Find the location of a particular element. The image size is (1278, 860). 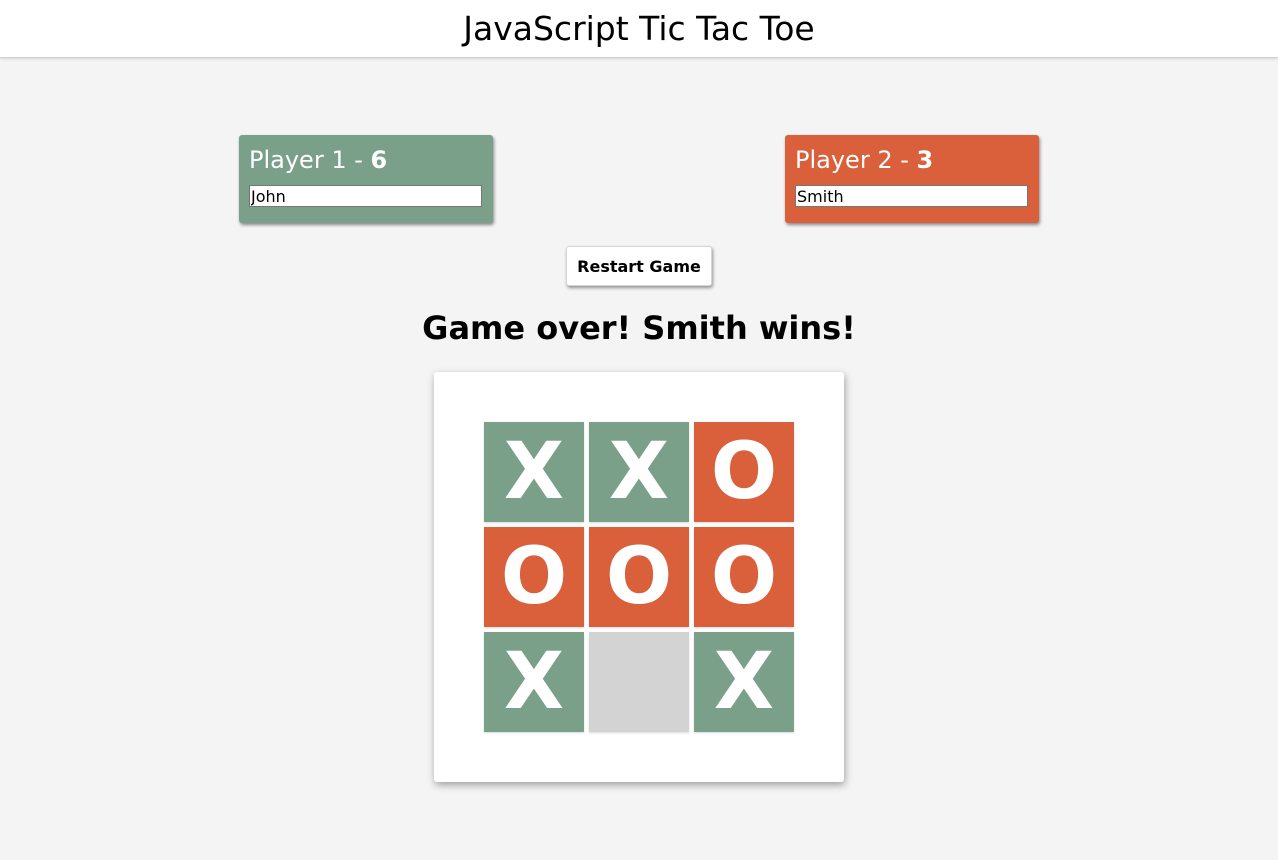

app-header: JavaScript Tic Tac Toe is located at coordinates (639, 29).